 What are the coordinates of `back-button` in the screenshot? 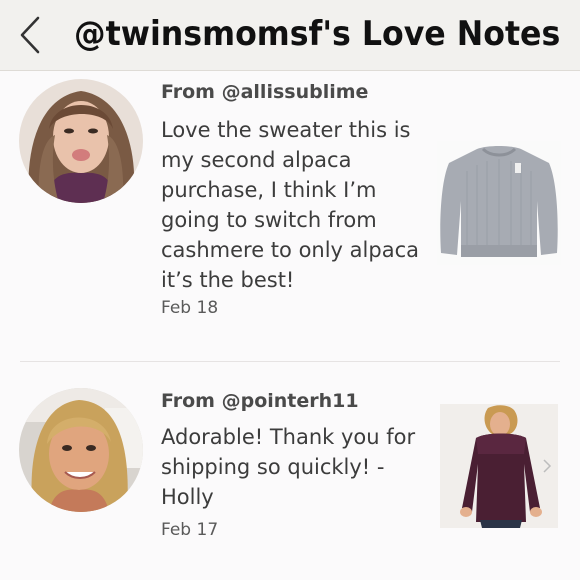 It's located at (32, 35).